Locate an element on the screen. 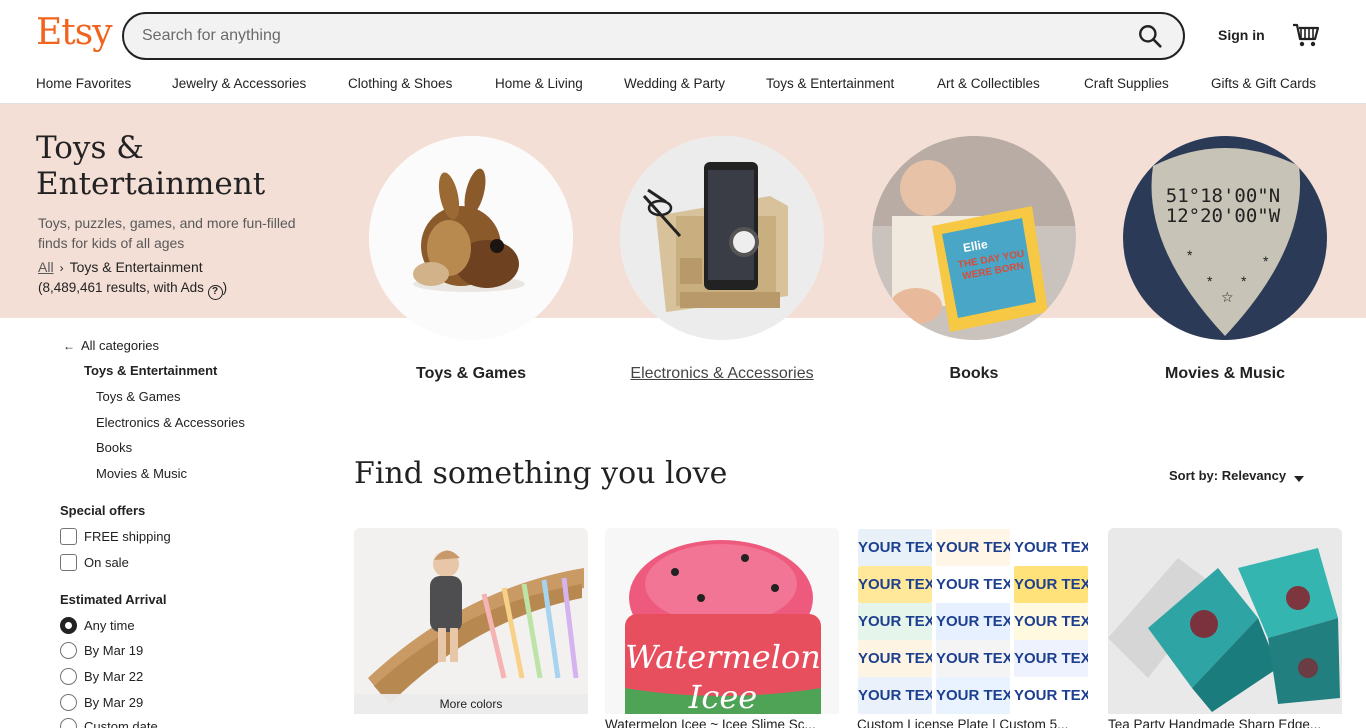 The width and height of the screenshot is (1366, 728). product-text-watermelon: Watermelon is located at coordinates (723, 657).